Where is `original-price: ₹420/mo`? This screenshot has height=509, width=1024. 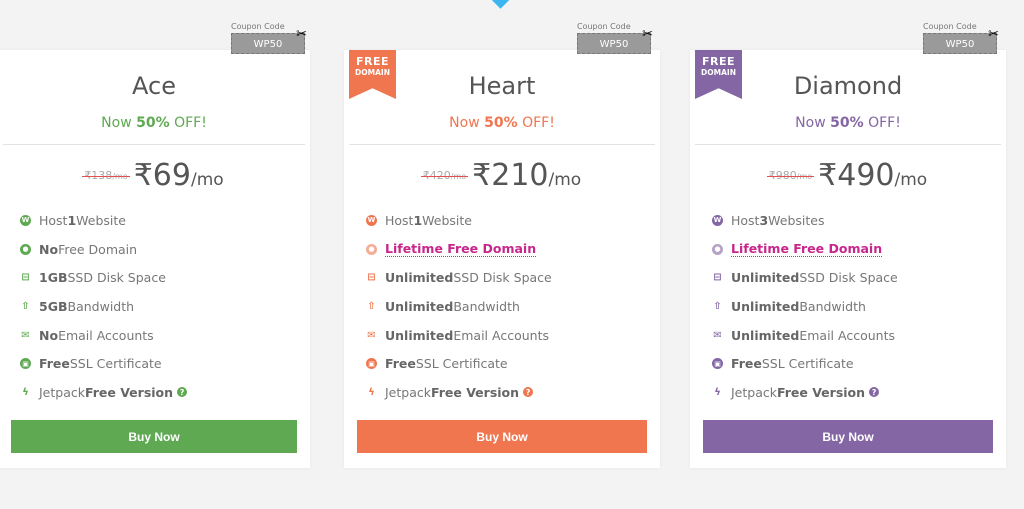 original-price: ₹420/mo is located at coordinates (444, 175).